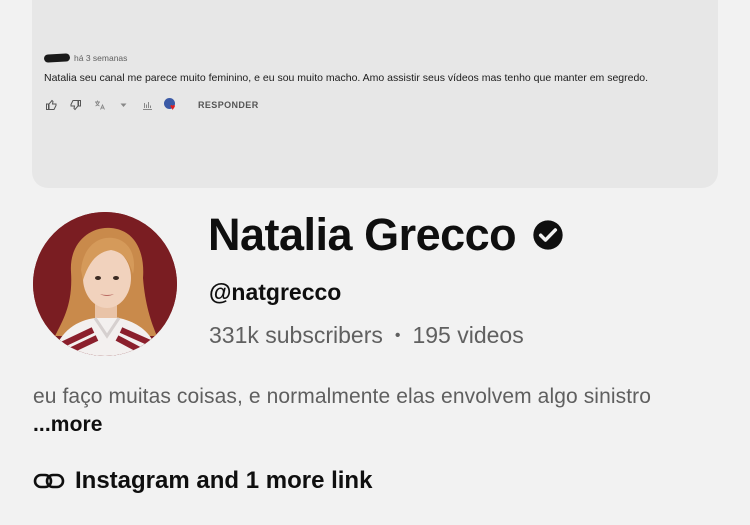  What do you see at coordinates (101, 58) in the screenshot?
I see `comment-timestamp: há 3 semanas` at bounding box center [101, 58].